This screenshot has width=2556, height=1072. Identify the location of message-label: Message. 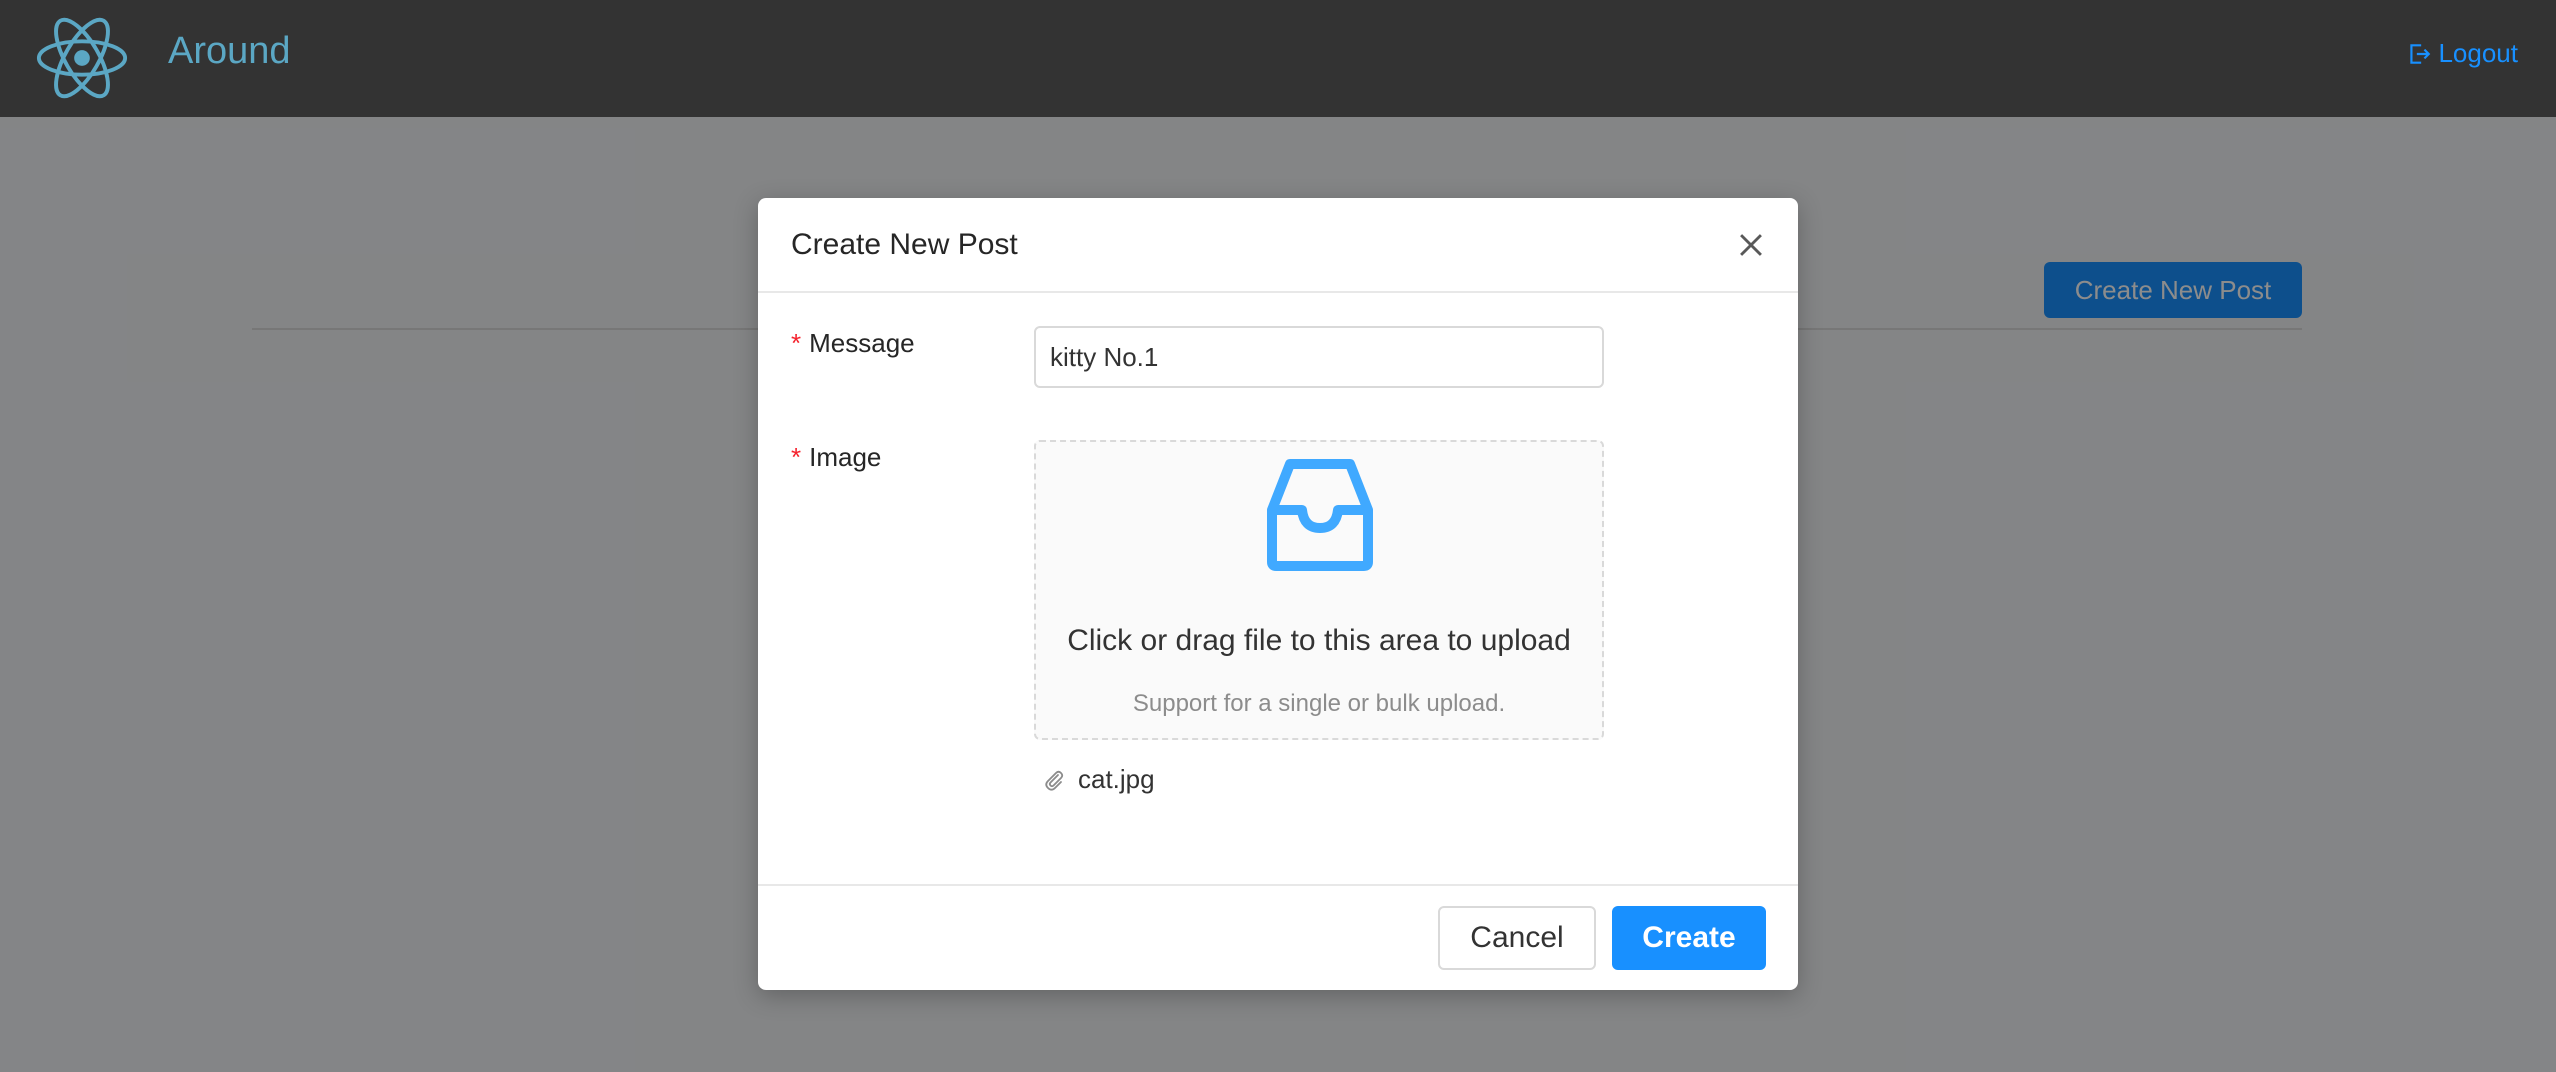
(862, 343).